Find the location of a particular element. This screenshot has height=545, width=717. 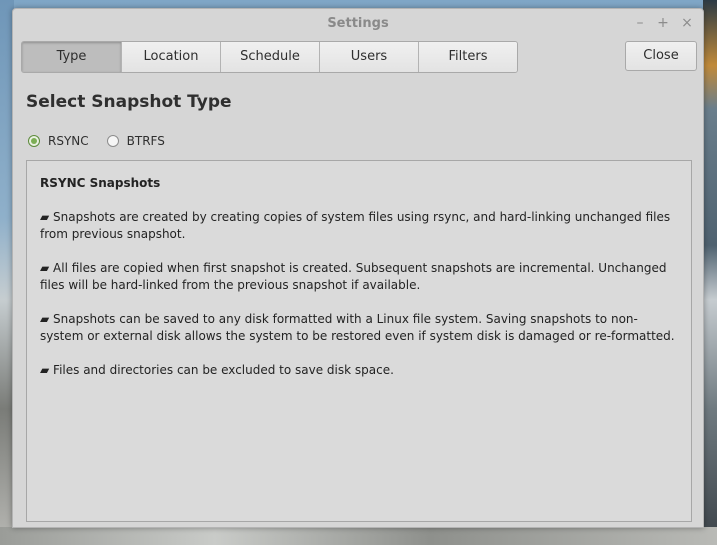

snapshot-type-radio-group: RSYNC BTRFS is located at coordinates (105, 141).